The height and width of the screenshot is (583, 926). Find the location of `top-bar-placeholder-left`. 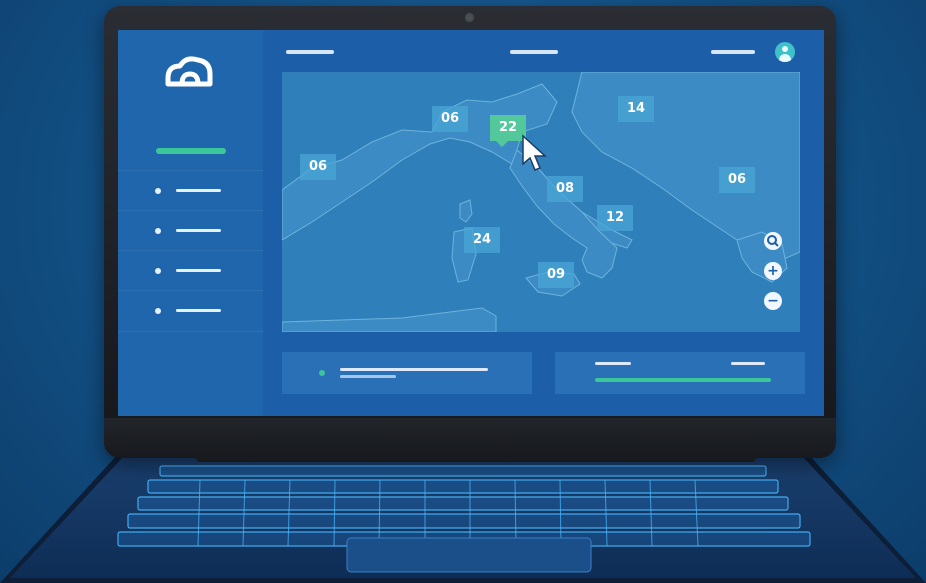

top-bar-placeholder-left is located at coordinates (310, 52).